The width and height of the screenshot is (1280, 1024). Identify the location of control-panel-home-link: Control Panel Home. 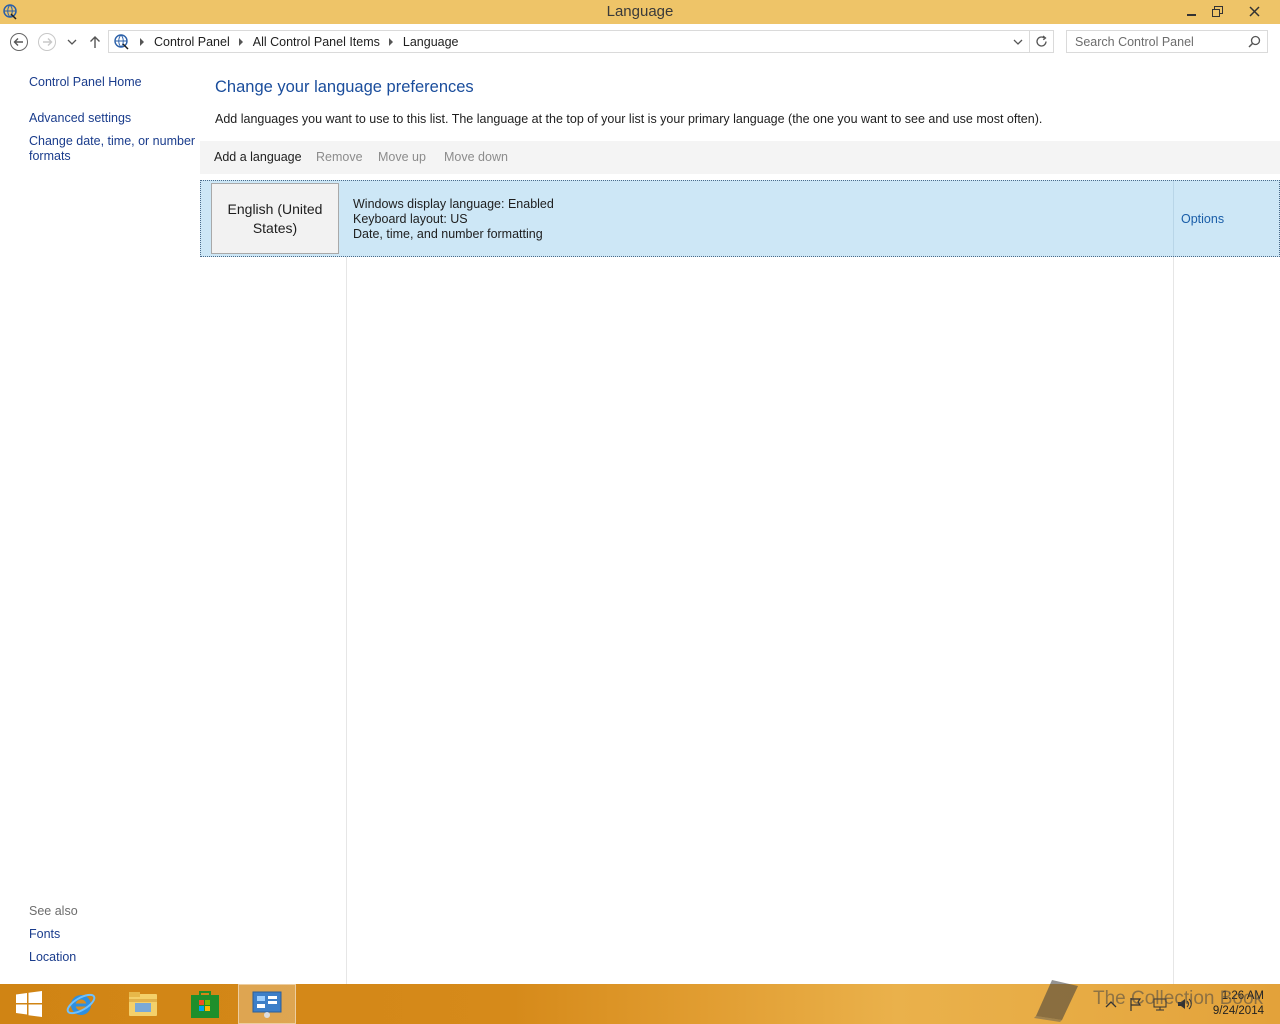
(85, 82).